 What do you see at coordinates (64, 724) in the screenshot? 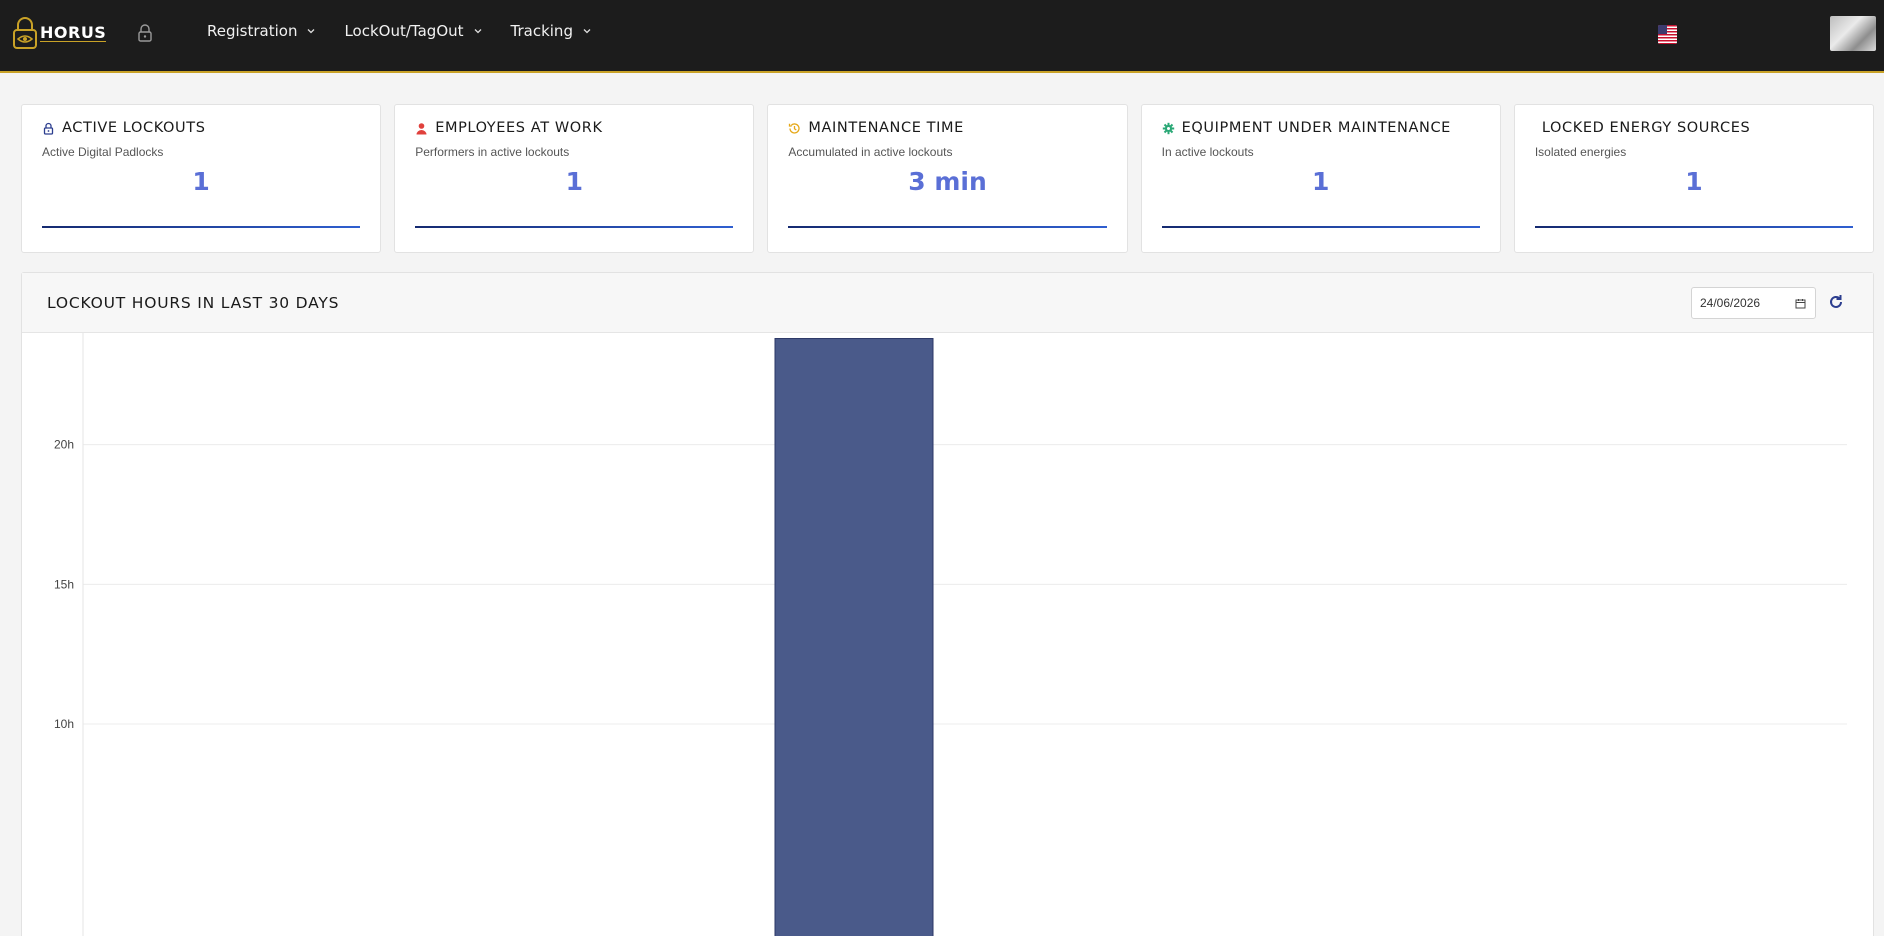
I see `y-tick-label: 10h` at bounding box center [64, 724].